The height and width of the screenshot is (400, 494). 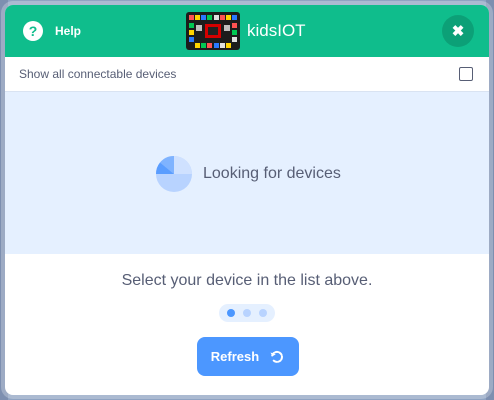 I want to click on show-all-checkbox, so click(x=466, y=74).